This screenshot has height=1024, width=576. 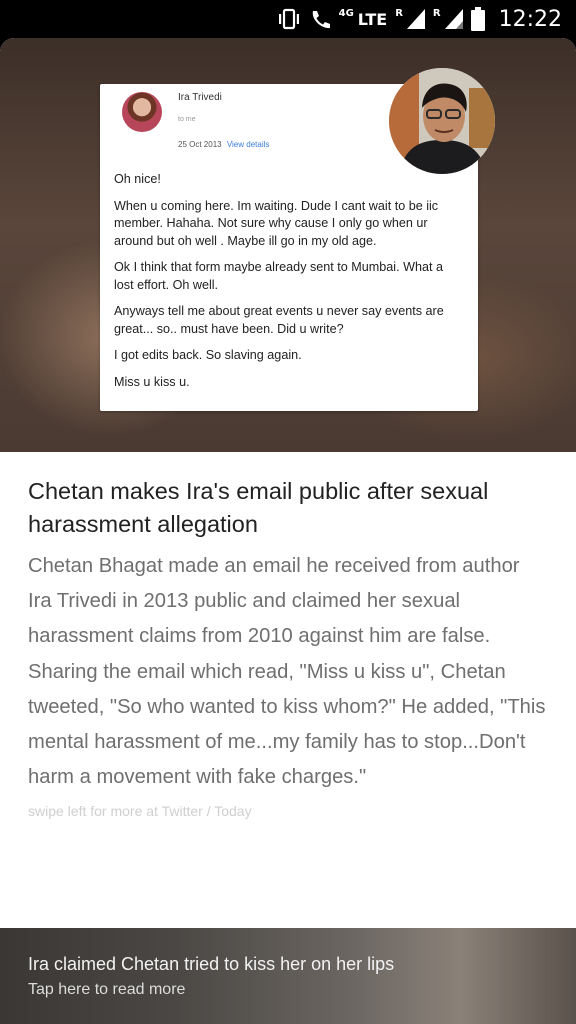 I want to click on email-paragraph: Miss u kiss u., so click(x=152, y=381).